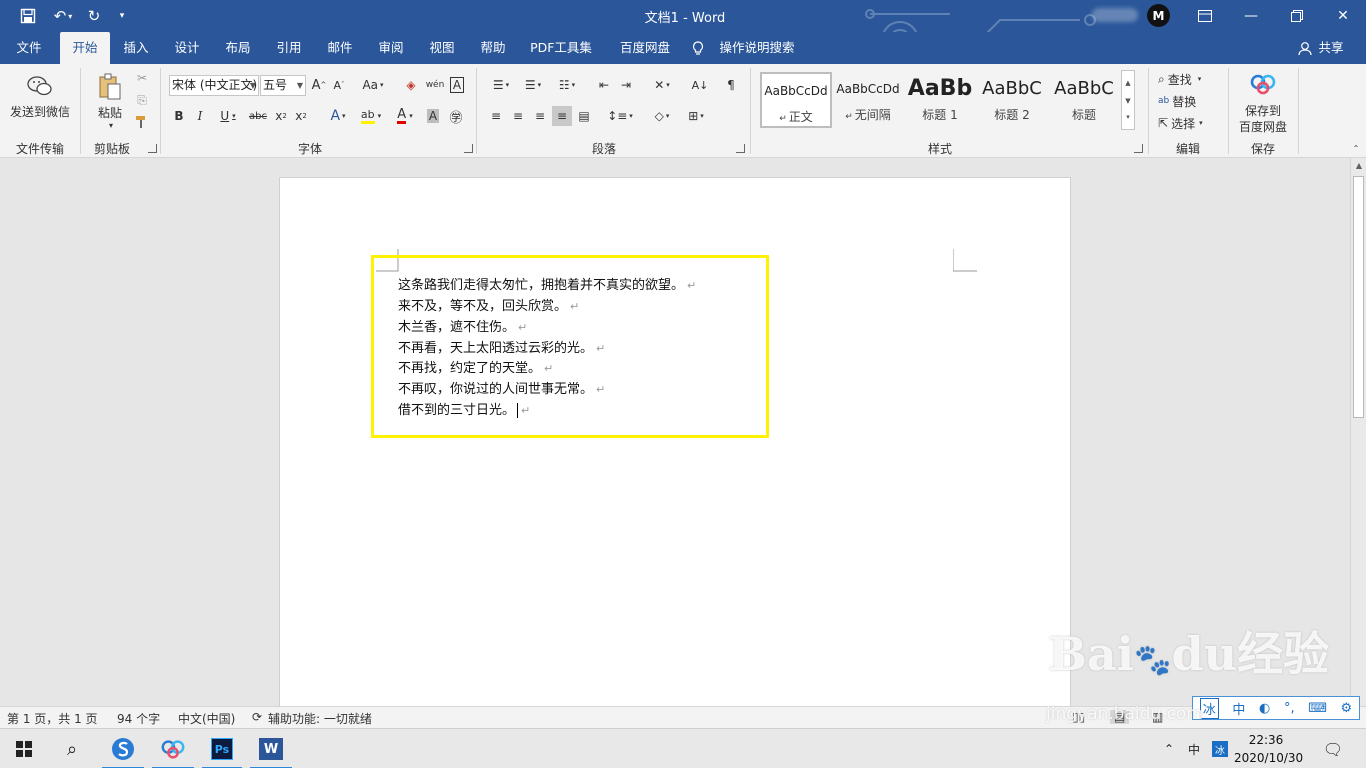 This screenshot has height=768, width=1366. I want to click on enclose-characters-icon: ㊫, so click(456, 116).